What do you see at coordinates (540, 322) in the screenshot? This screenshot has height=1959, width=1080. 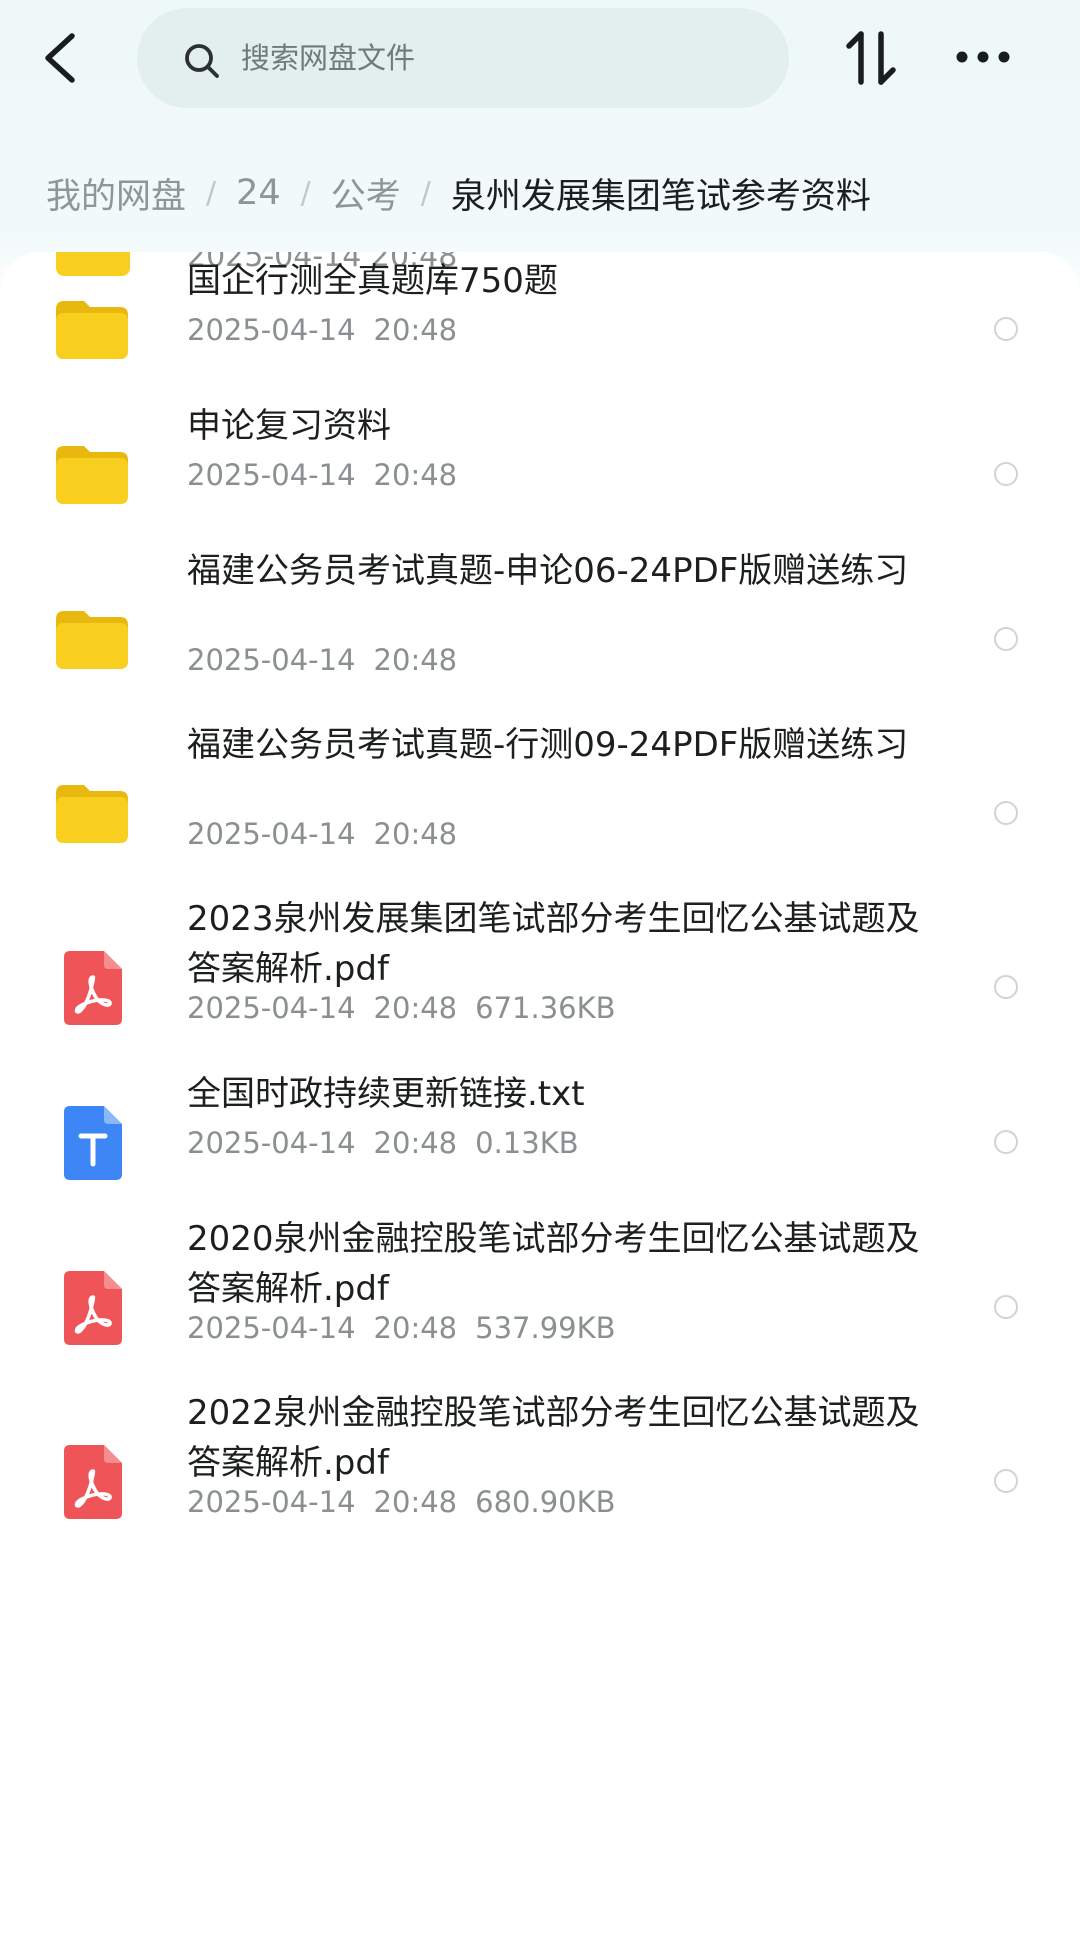 I see `file-row: 国企行测全真题库750题 2025-04-14 20:48` at bounding box center [540, 322].